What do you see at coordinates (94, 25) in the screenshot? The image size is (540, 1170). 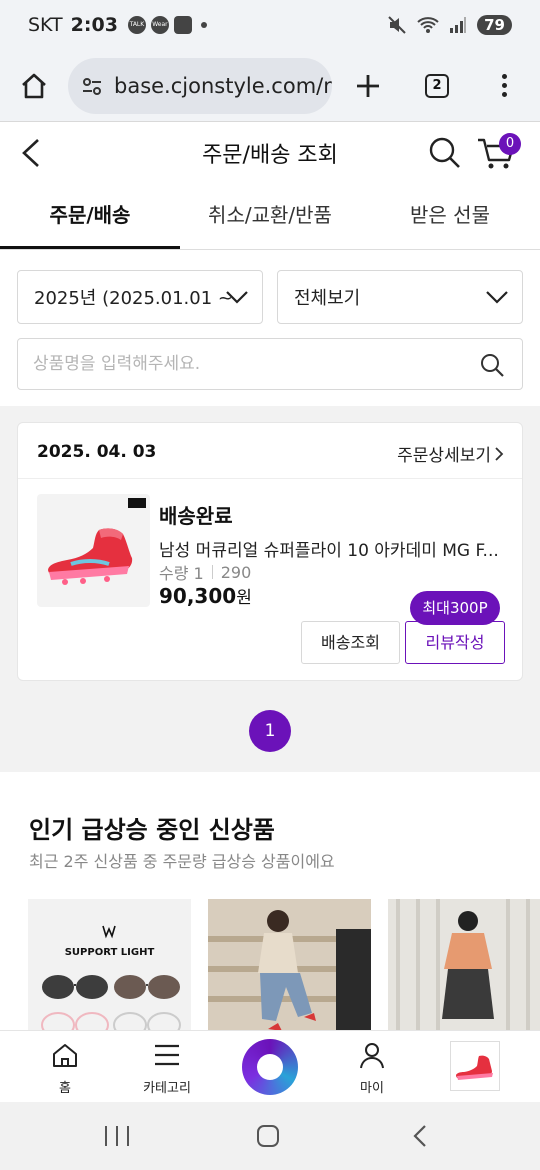 I see `clock: 2:03` at bounding box center [94, 25].